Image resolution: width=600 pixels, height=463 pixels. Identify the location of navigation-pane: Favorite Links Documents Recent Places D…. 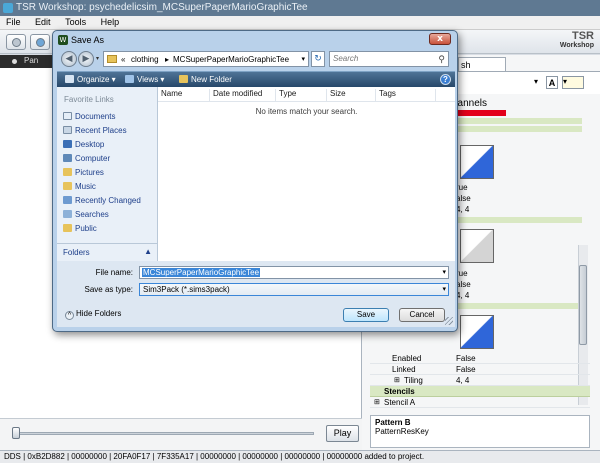
(107, 174).